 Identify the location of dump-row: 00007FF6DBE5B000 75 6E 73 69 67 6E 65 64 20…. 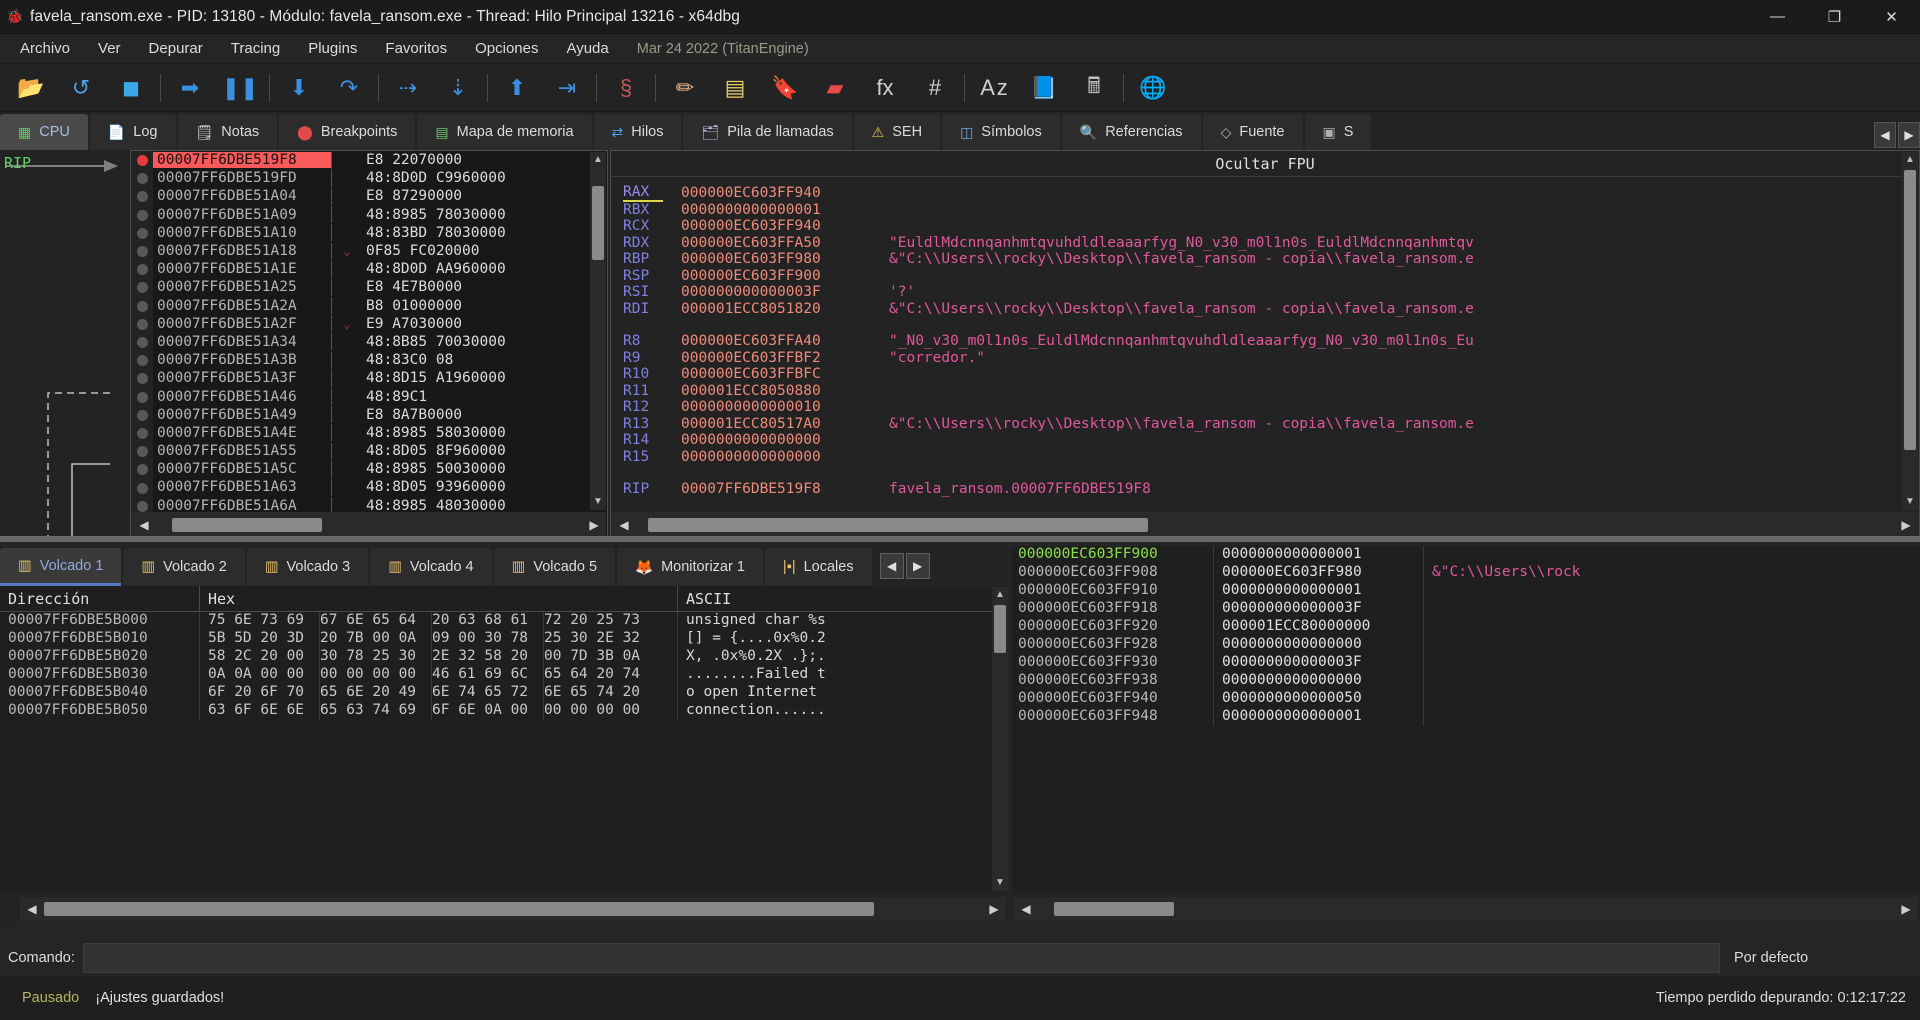
(504, 621).